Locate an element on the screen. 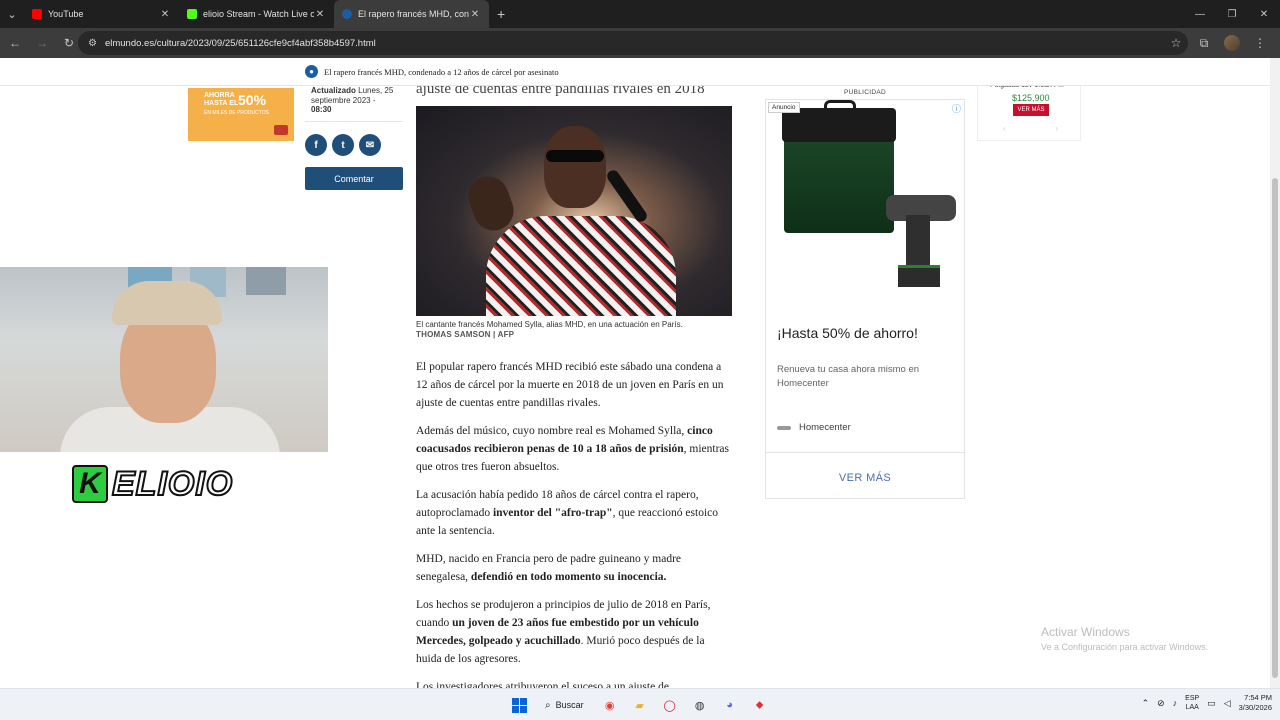  opera-icon: ◯ is located at coordinates (670, 705).